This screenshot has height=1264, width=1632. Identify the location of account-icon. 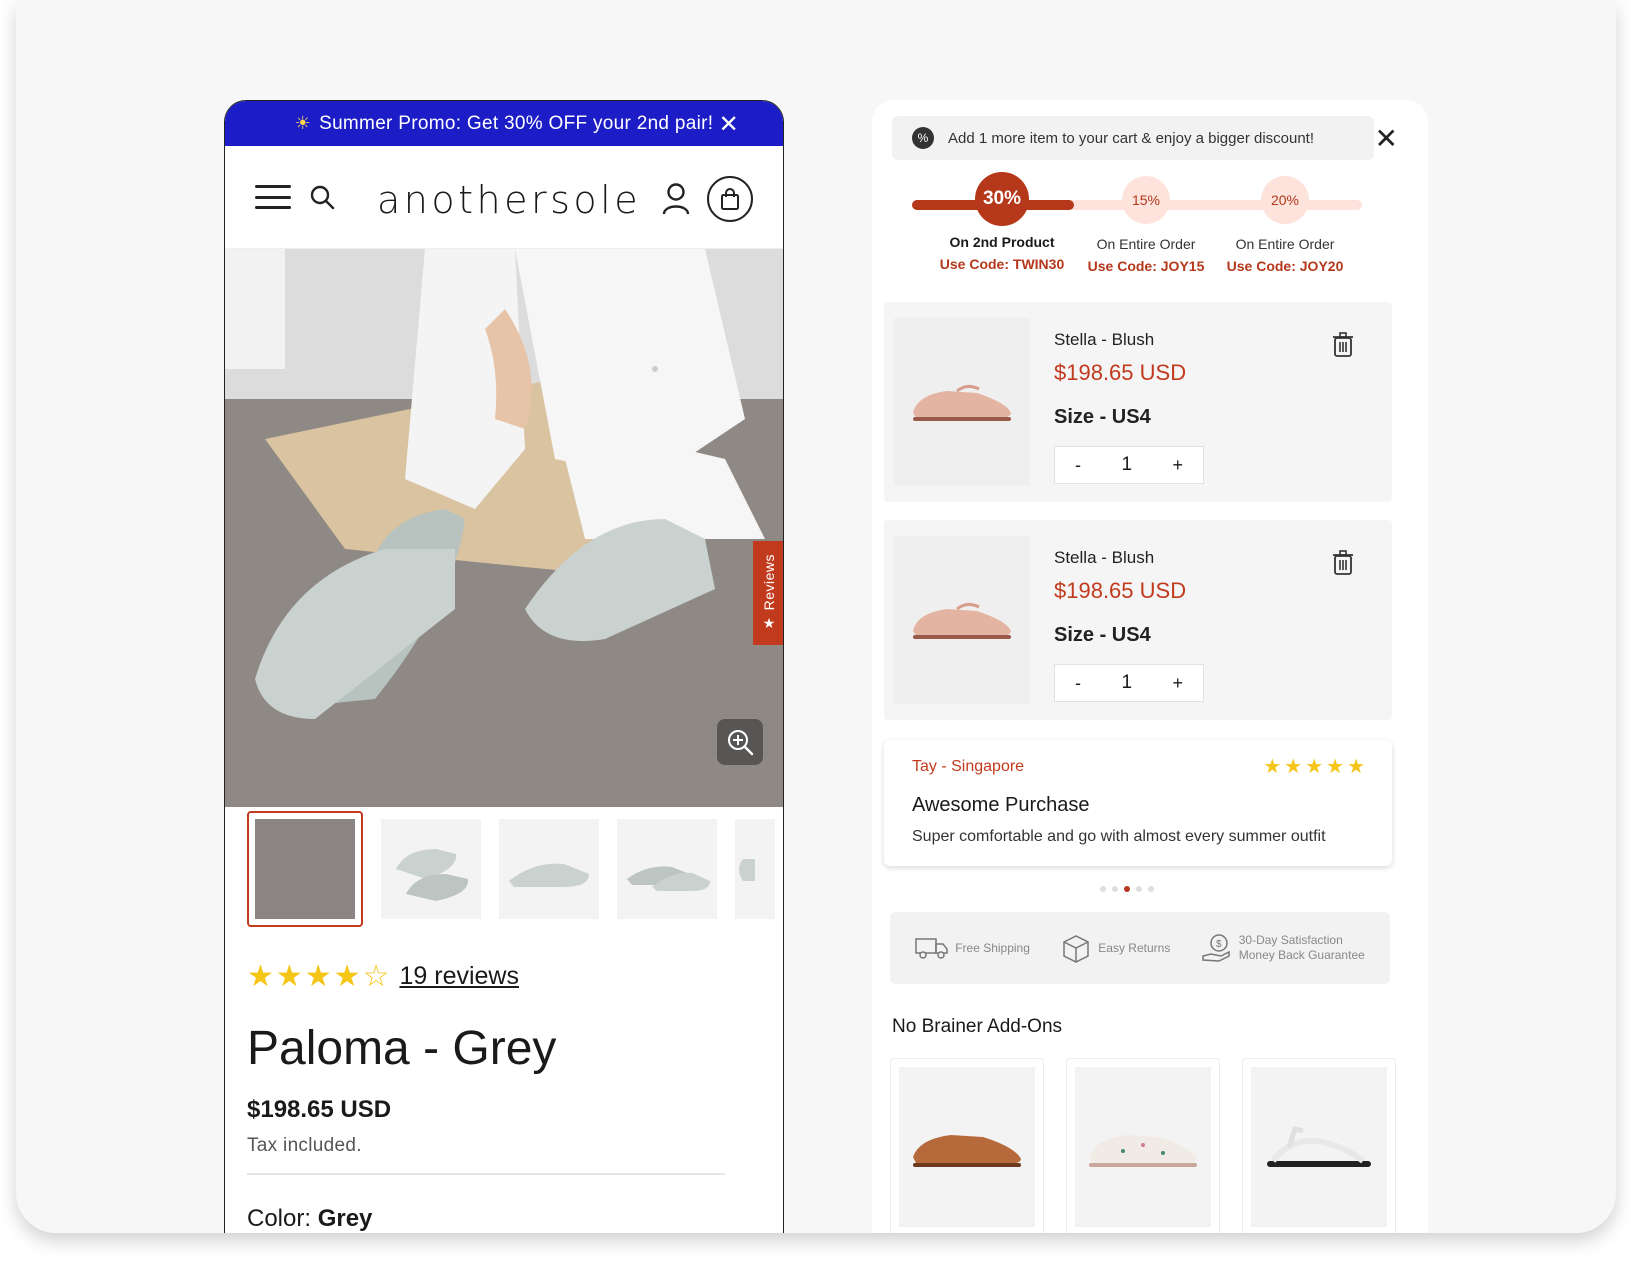
(676, 199).